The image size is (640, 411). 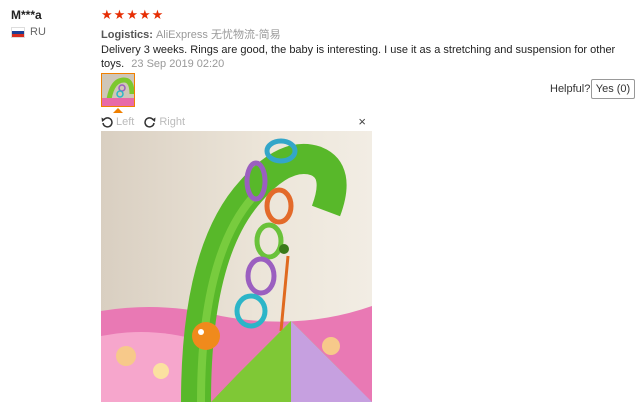 I want to click on rotate-left-button: Left, so click(x=117, y=122).